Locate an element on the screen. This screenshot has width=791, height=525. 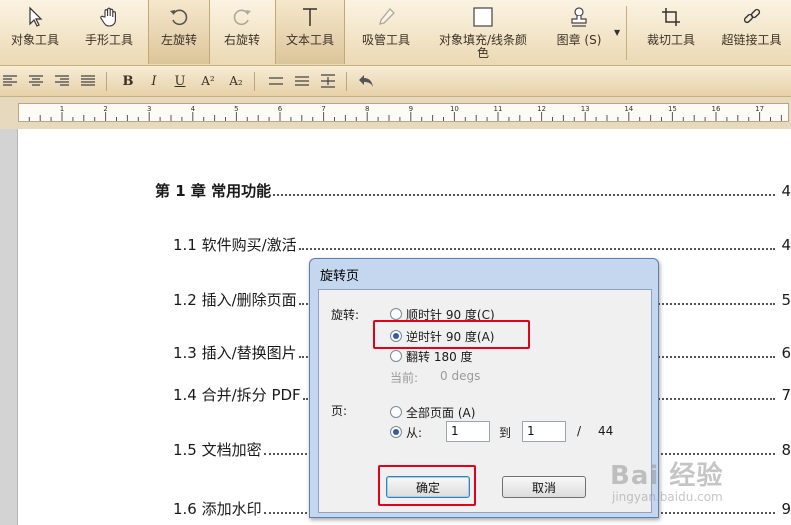
current-rotation-value: 0 degs is located at coordinates (460, 376).